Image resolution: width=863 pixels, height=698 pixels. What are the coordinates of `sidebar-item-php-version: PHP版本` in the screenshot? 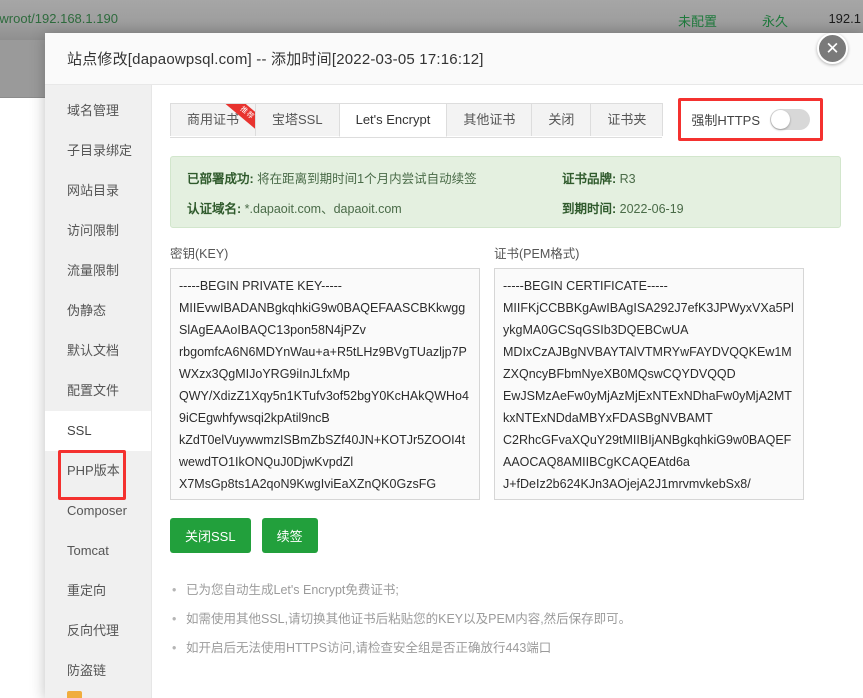 It's located at (98, 471).